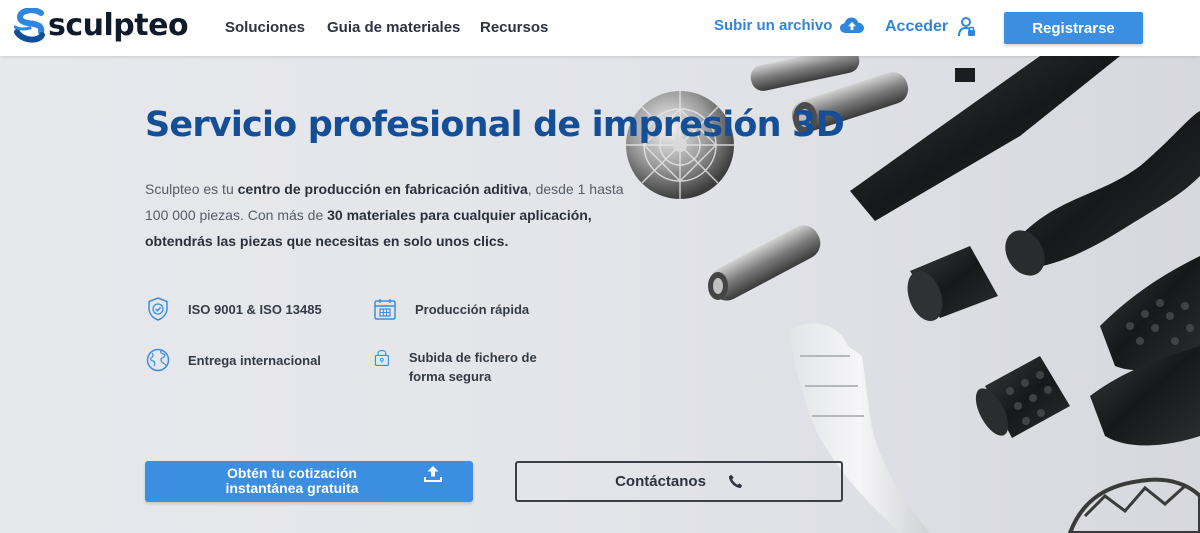  I want to click on feature-iso: ISO 9001 & ISO 13485, so click(233, 309).